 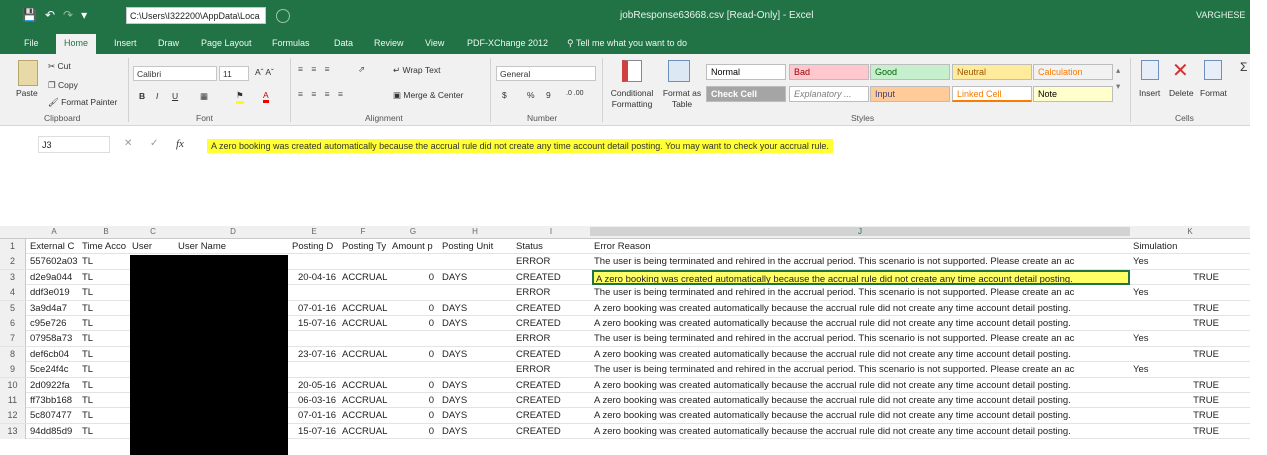 What do you see at coordinates (1213, 70) in the screenshot?
I see `format-cells-icon` at bounding box center [1213, 70].